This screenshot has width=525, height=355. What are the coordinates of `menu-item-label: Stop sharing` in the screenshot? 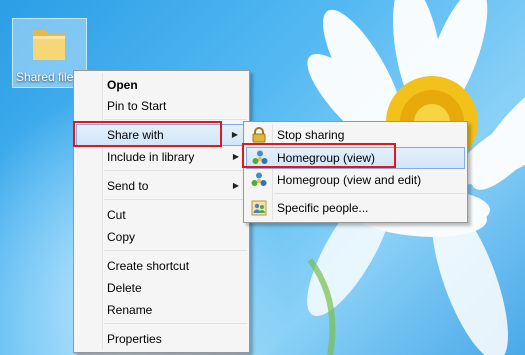 It's located at (311, 135).